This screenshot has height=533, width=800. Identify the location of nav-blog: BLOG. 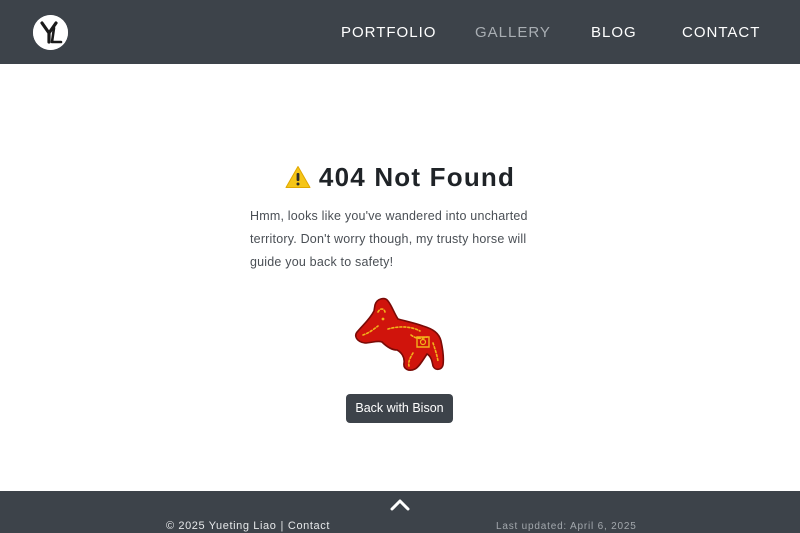
(614, 32).